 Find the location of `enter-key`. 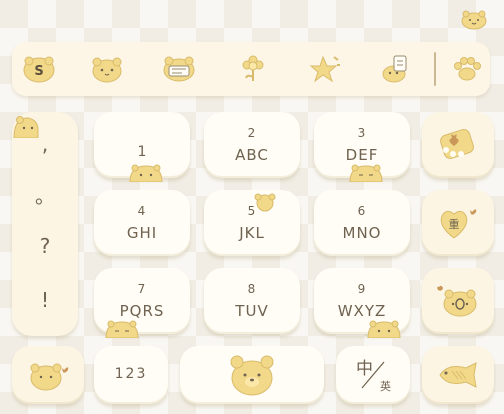

enter-key is located at coordinates (458, 375).